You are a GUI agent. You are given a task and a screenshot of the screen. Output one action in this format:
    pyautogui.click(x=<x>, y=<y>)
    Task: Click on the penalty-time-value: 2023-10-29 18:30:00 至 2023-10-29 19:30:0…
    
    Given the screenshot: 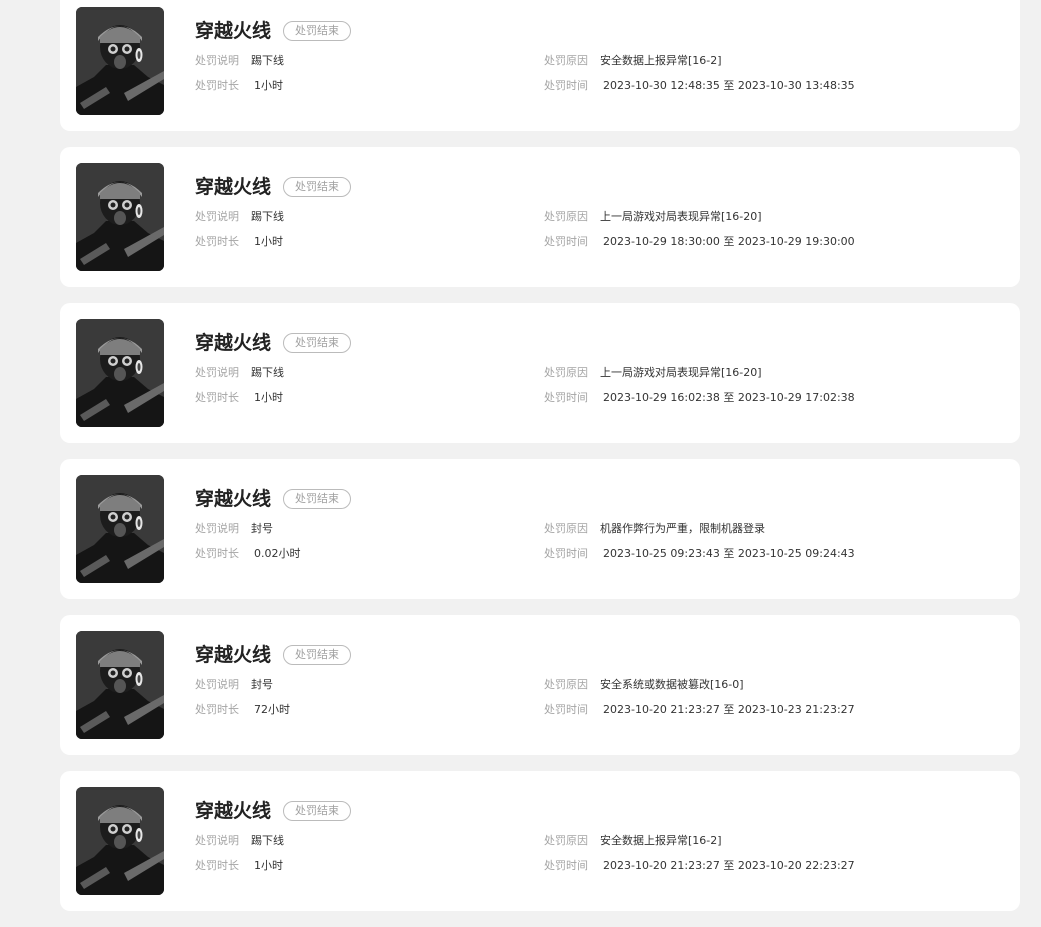 What is the action you would take?
    pyautogui.click(x=729, y=241)
    